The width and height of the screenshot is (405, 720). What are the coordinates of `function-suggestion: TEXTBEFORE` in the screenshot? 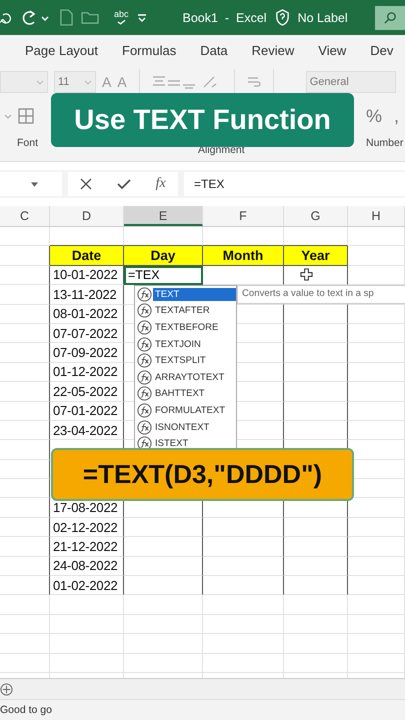 It's located at (194, 327).